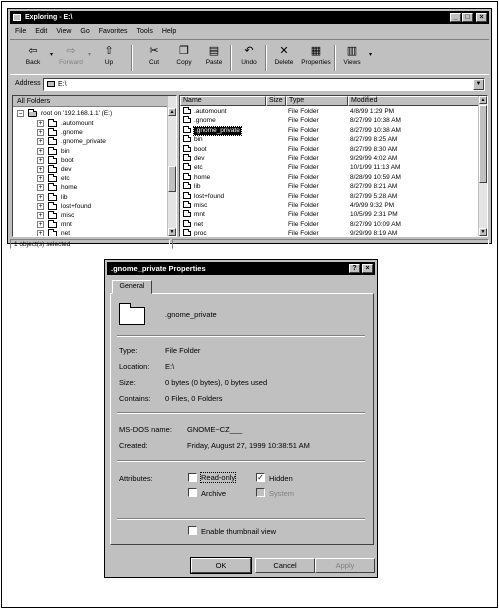 The image size is (499, 609). Describe the element at coordinates (329, 205) in the screenshot. I see `file-row: misc File Folder 4/9/99 9:32 PM` at that location.